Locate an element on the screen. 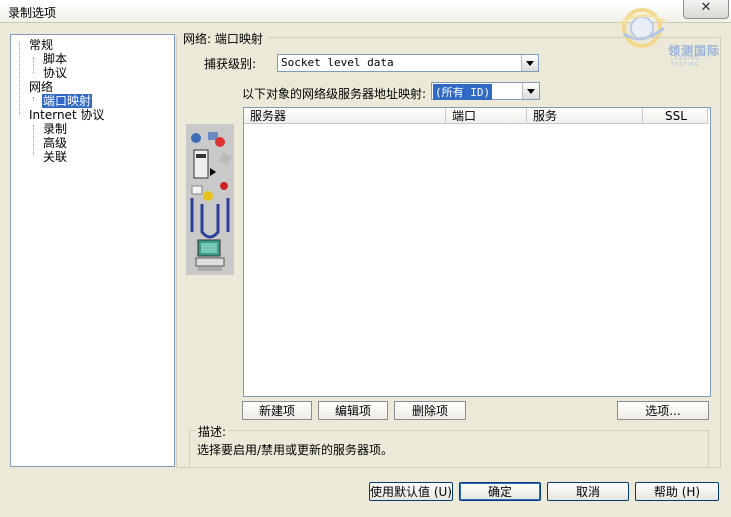 This screenshot has height=517, width=731. tree-item-correlation: 关联 is located at coordinates (55, 157).